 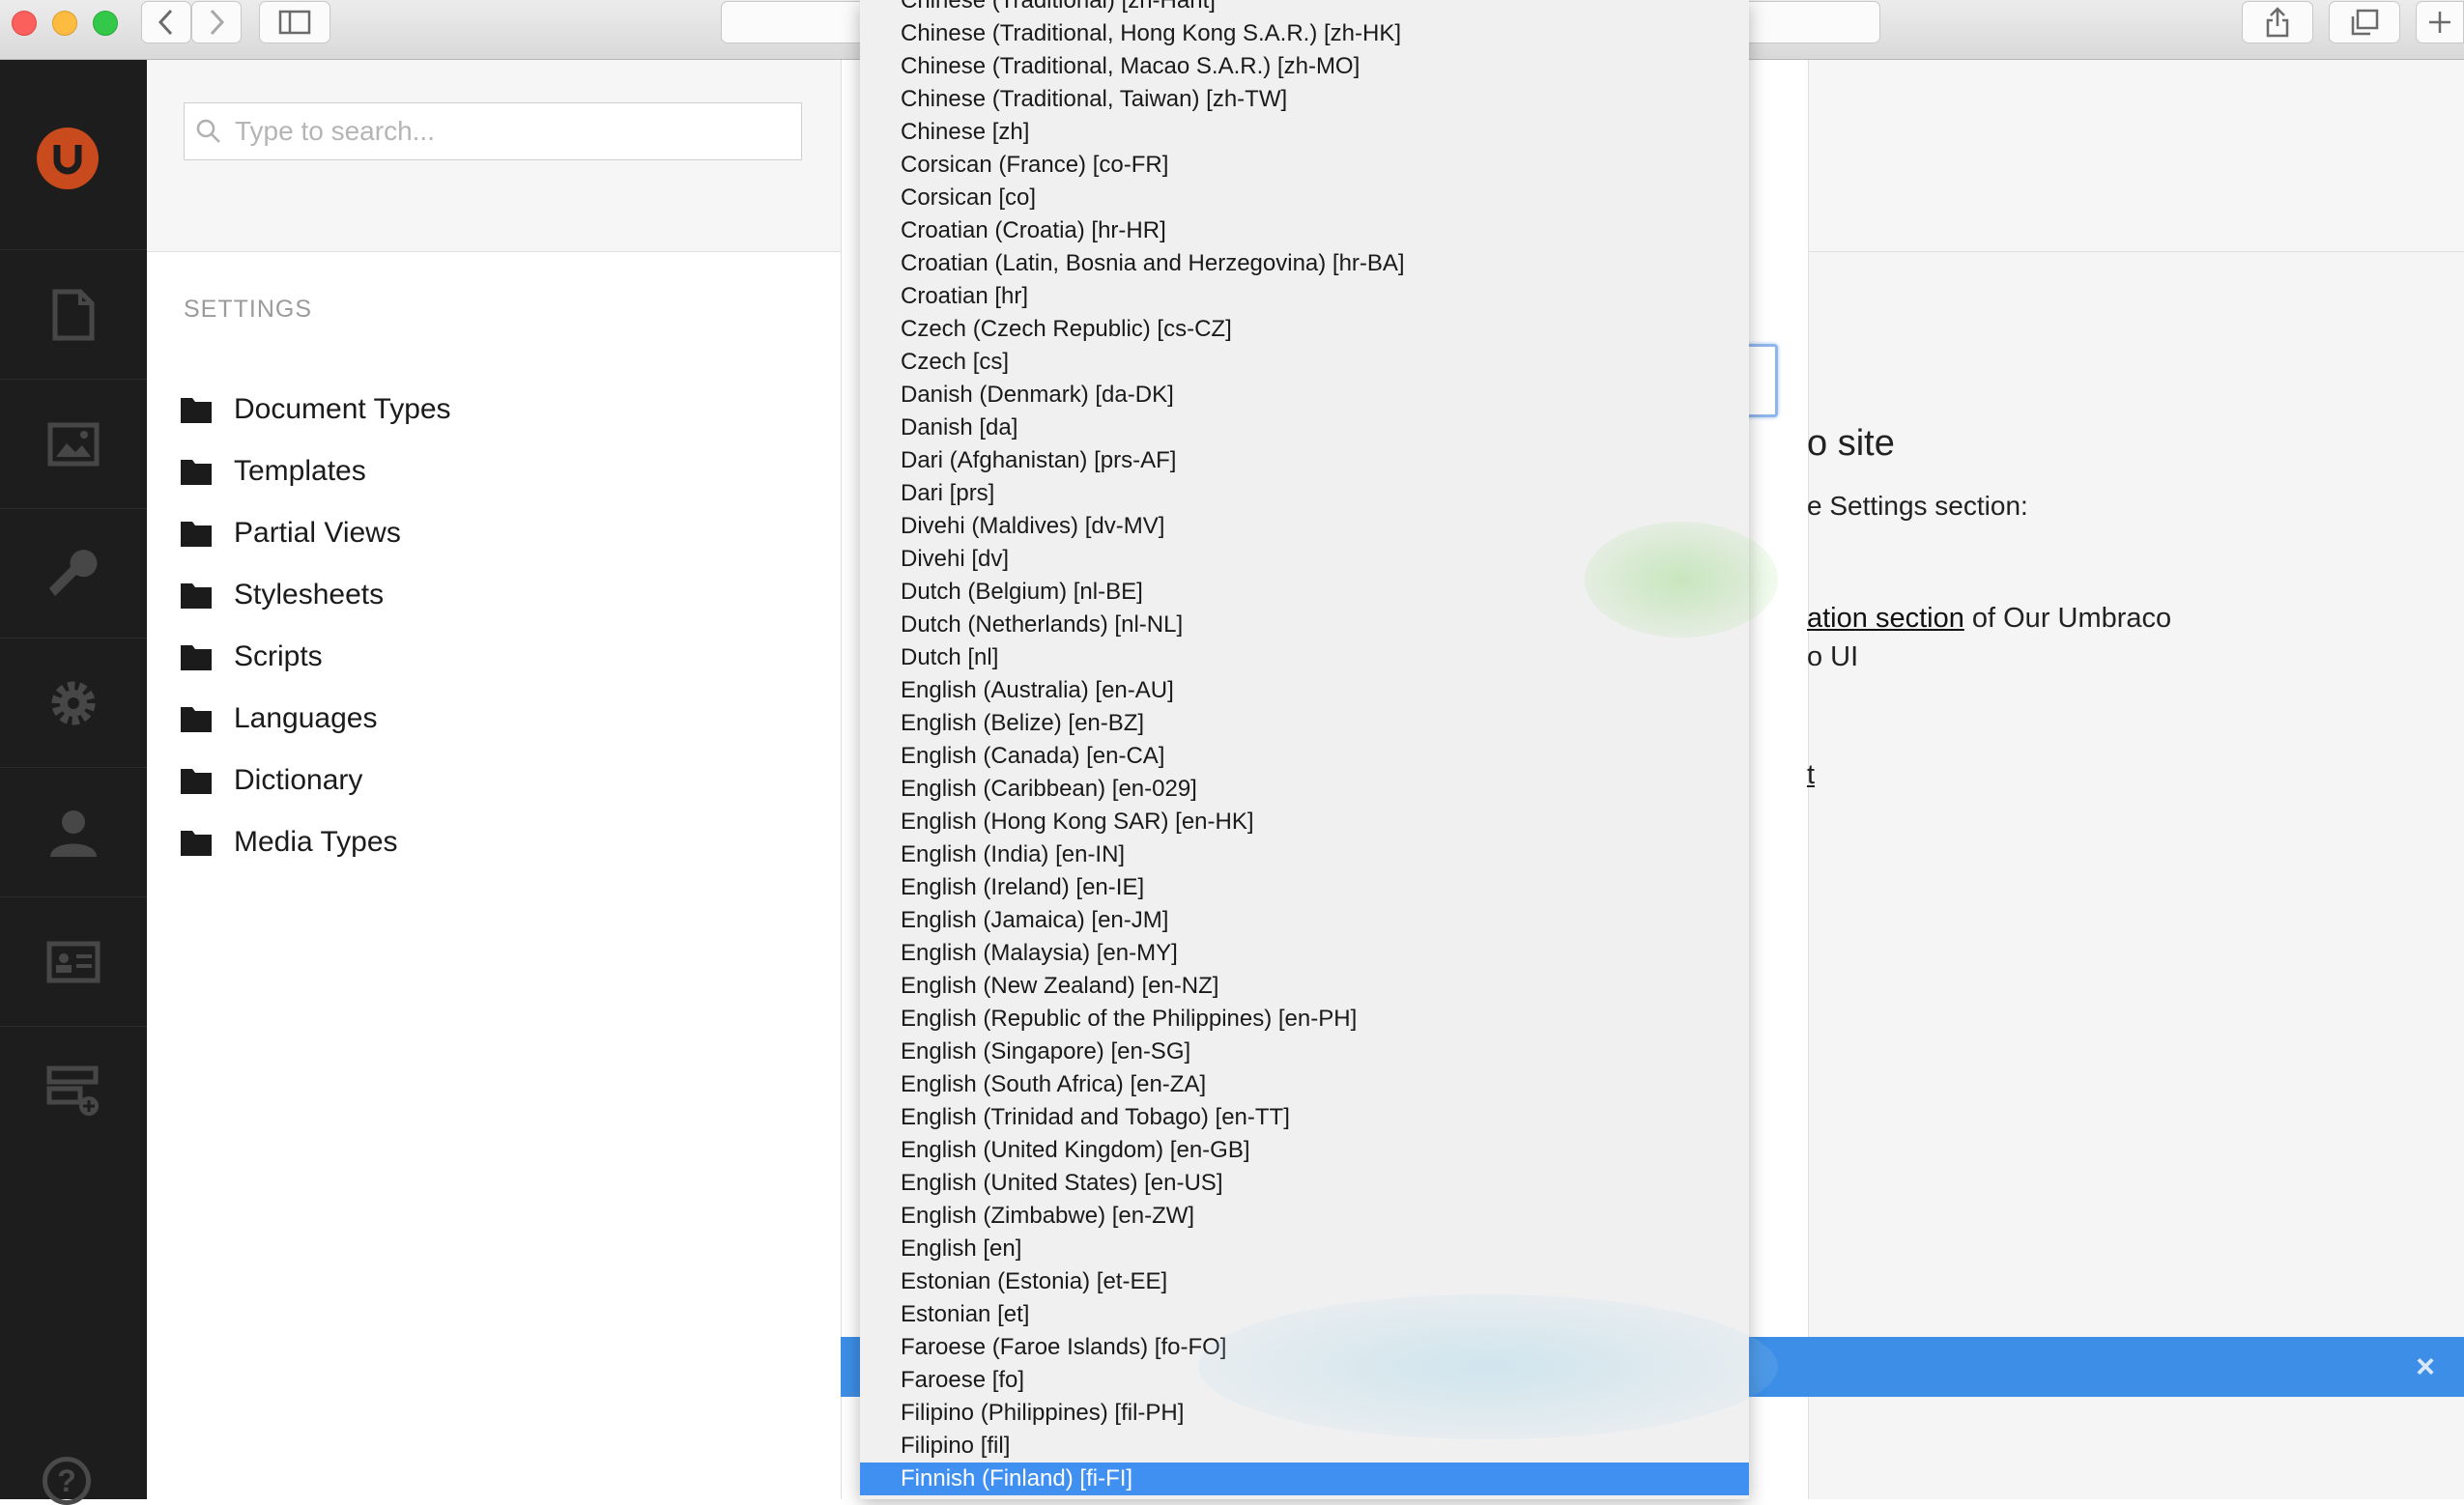 What do you see at coordinates (1304, 329) in the screenshot?
I see `language-option: Czech (Czech Republic) [cs-CZ]` at bounding box center [1304, 329].